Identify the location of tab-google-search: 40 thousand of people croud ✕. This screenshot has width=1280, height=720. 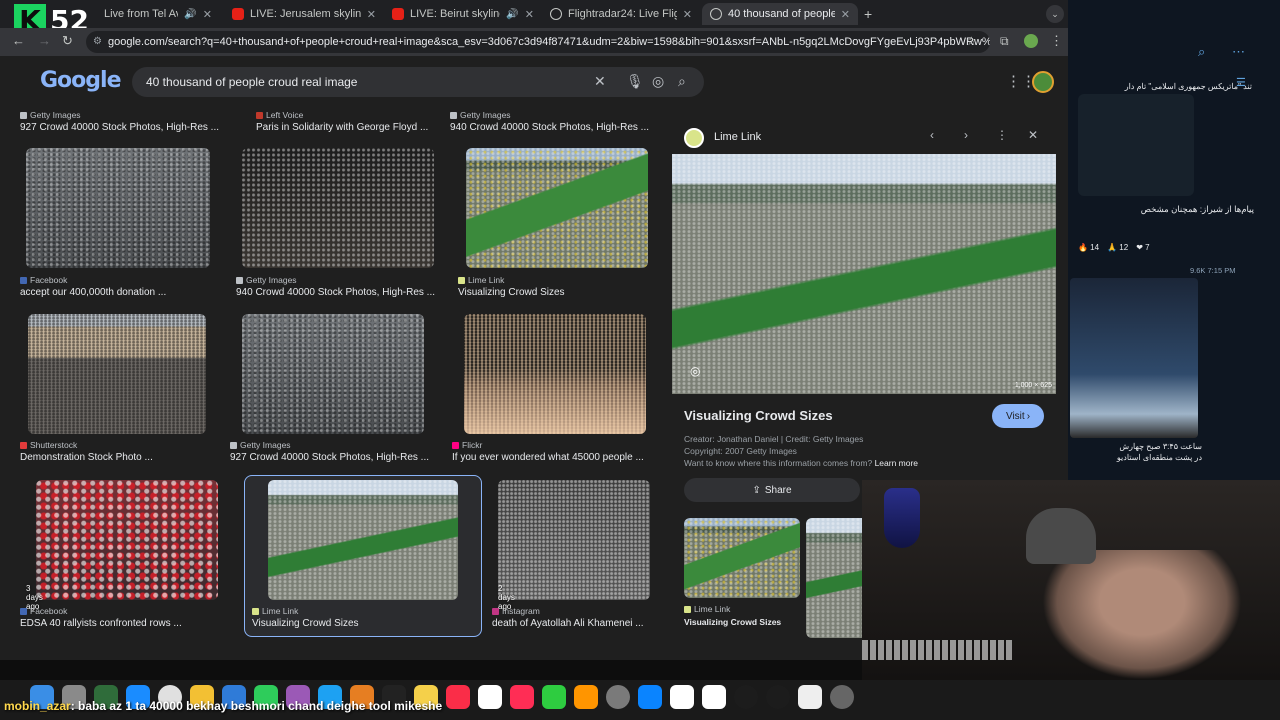
(780, 14).